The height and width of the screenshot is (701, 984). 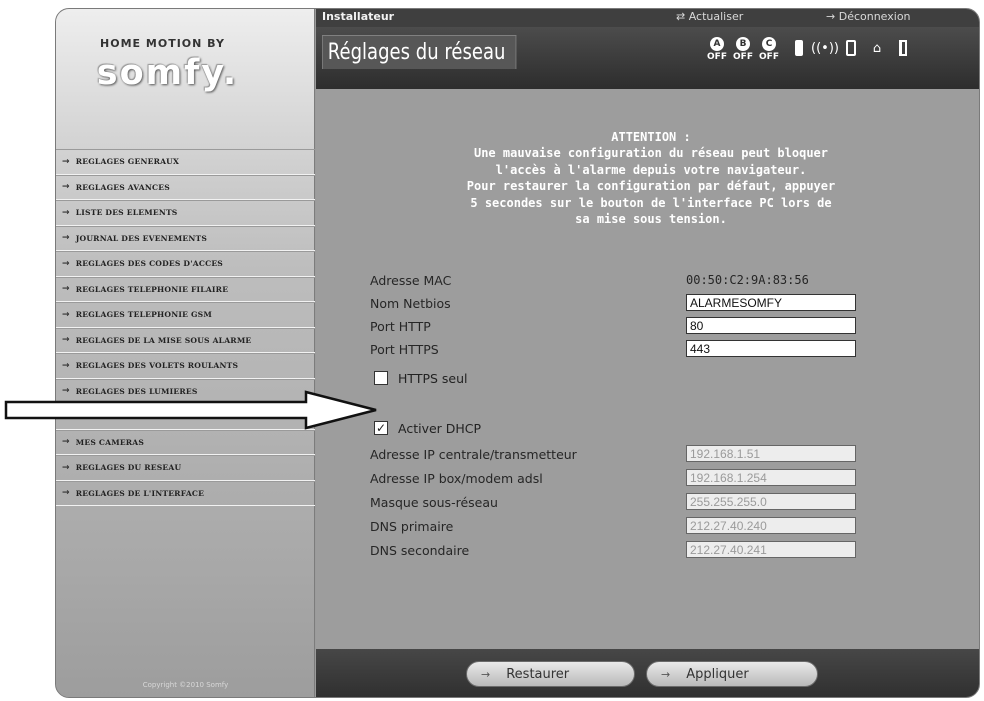 I want to click on ip-central-label: Adresse IP centrale/transmetteur, so click(x=473, y=454).